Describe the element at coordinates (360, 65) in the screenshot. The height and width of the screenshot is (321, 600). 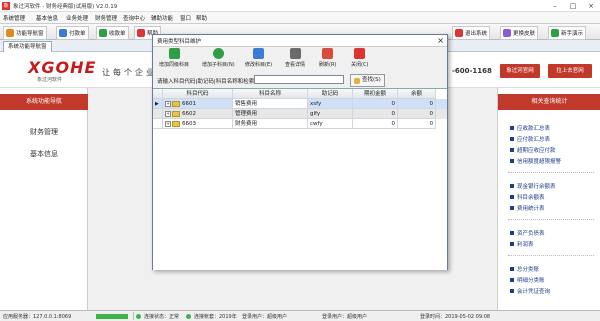
I see `tool-label: 关闭(C)` at that location.